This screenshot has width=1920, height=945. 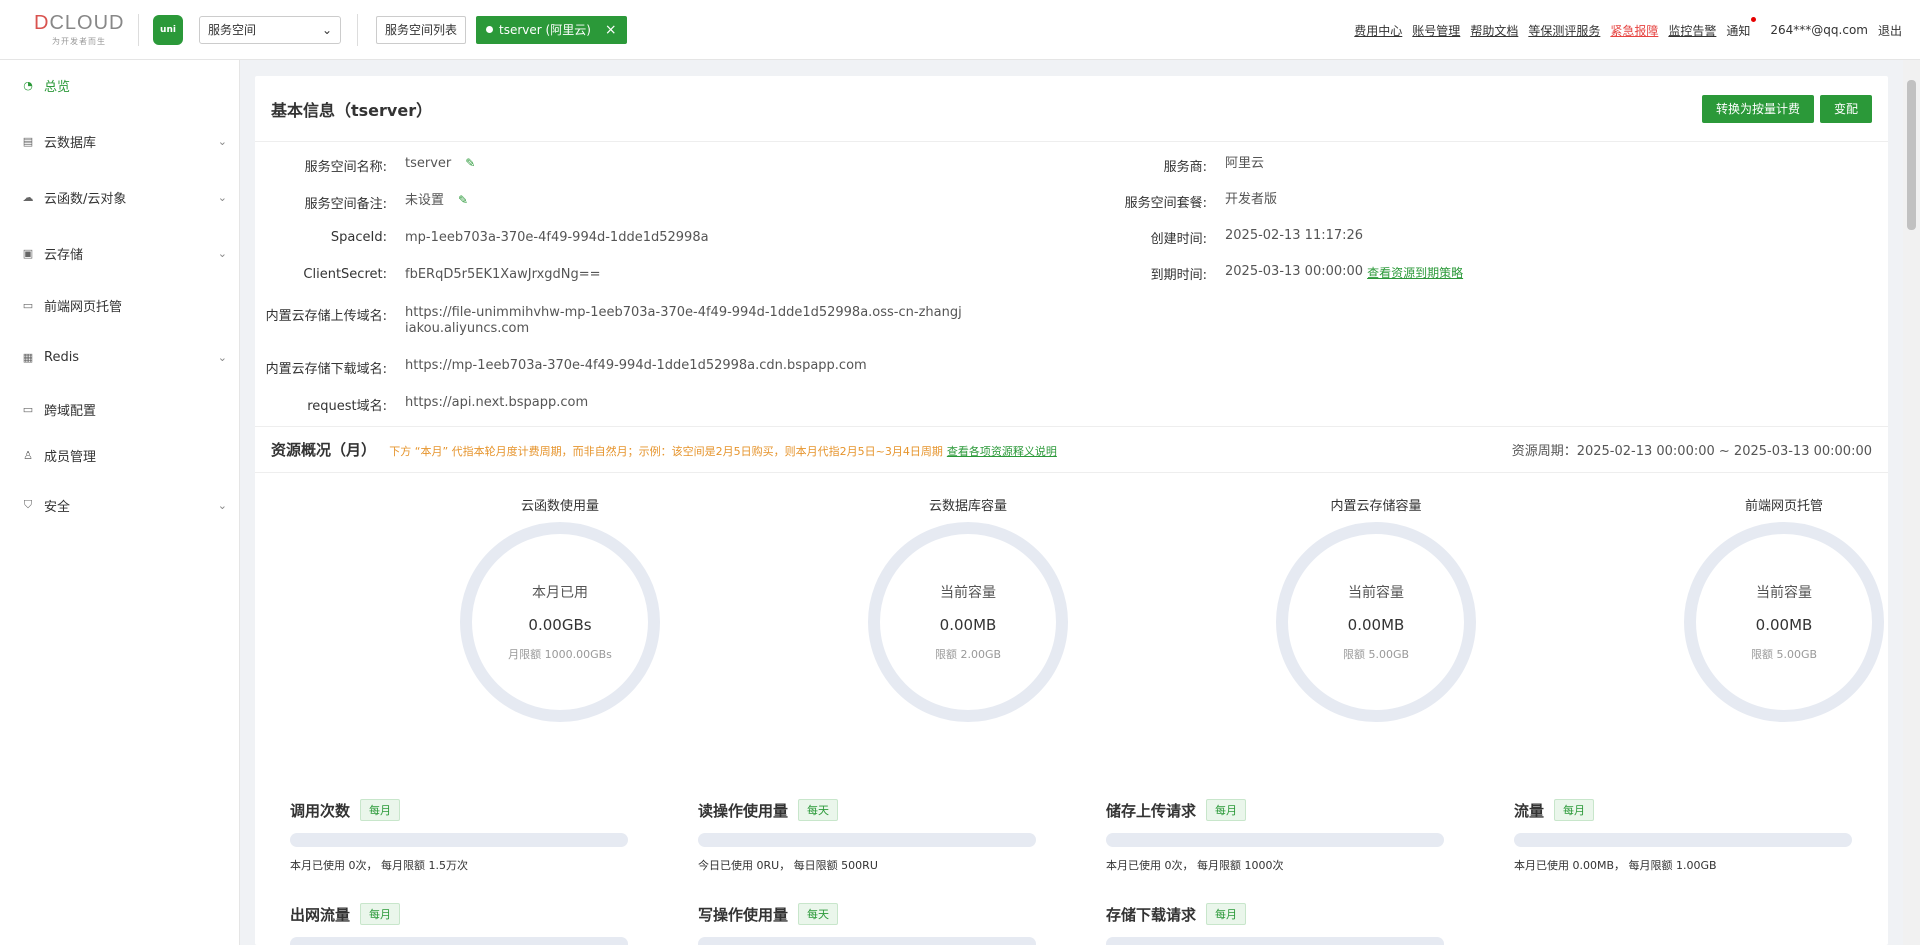 I want to click on info-row-created-time: 创建时间: 2025-02-13 11:17:26, so click(x=1234, y=237).